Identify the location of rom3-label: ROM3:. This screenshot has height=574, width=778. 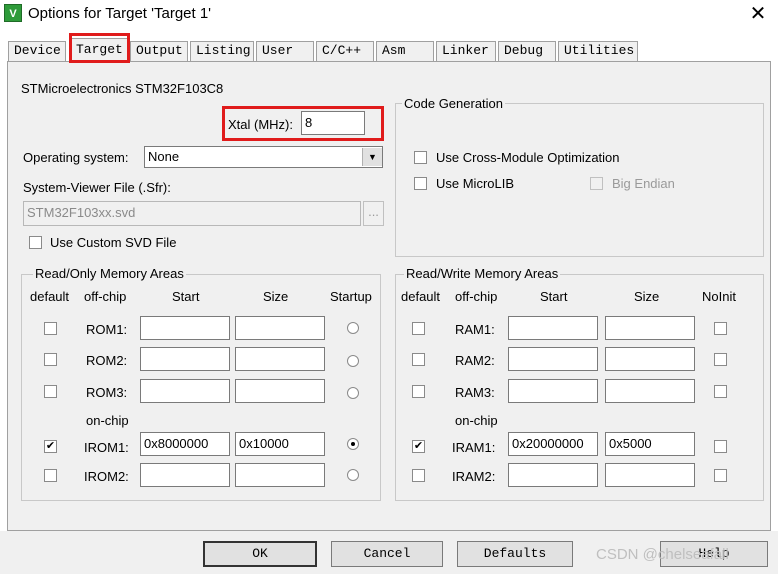
(107, 392).